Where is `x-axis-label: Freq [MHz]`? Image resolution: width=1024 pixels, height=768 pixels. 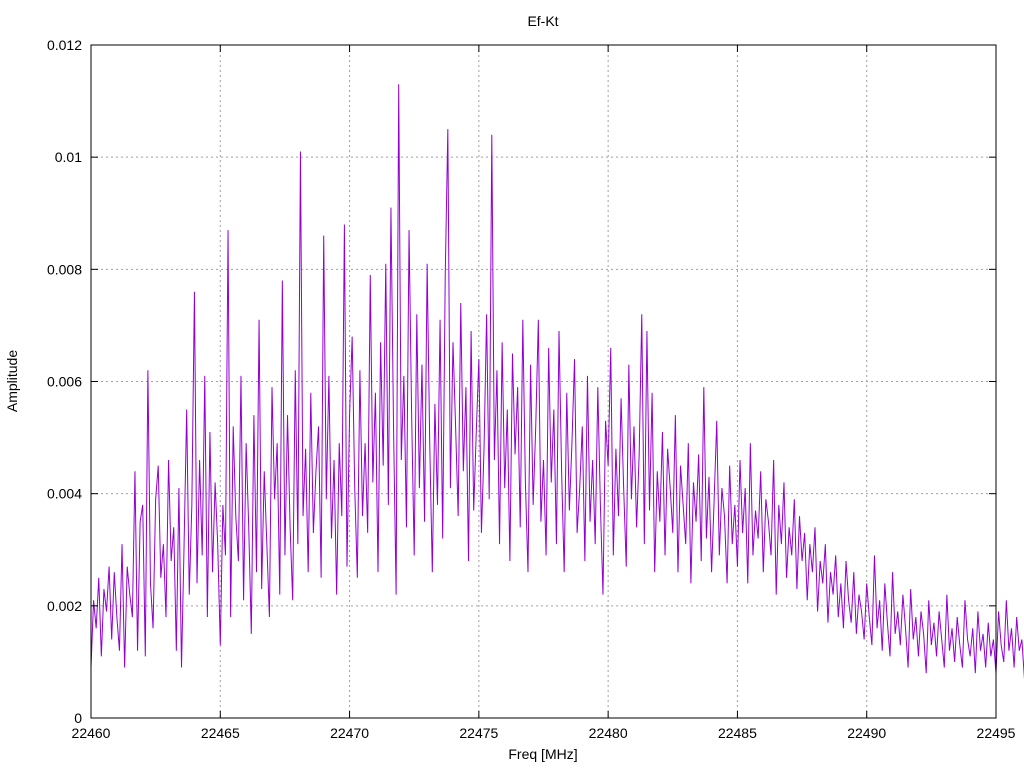 x-axis-label: Freq [MHz] is located at coordinates (542, 754).